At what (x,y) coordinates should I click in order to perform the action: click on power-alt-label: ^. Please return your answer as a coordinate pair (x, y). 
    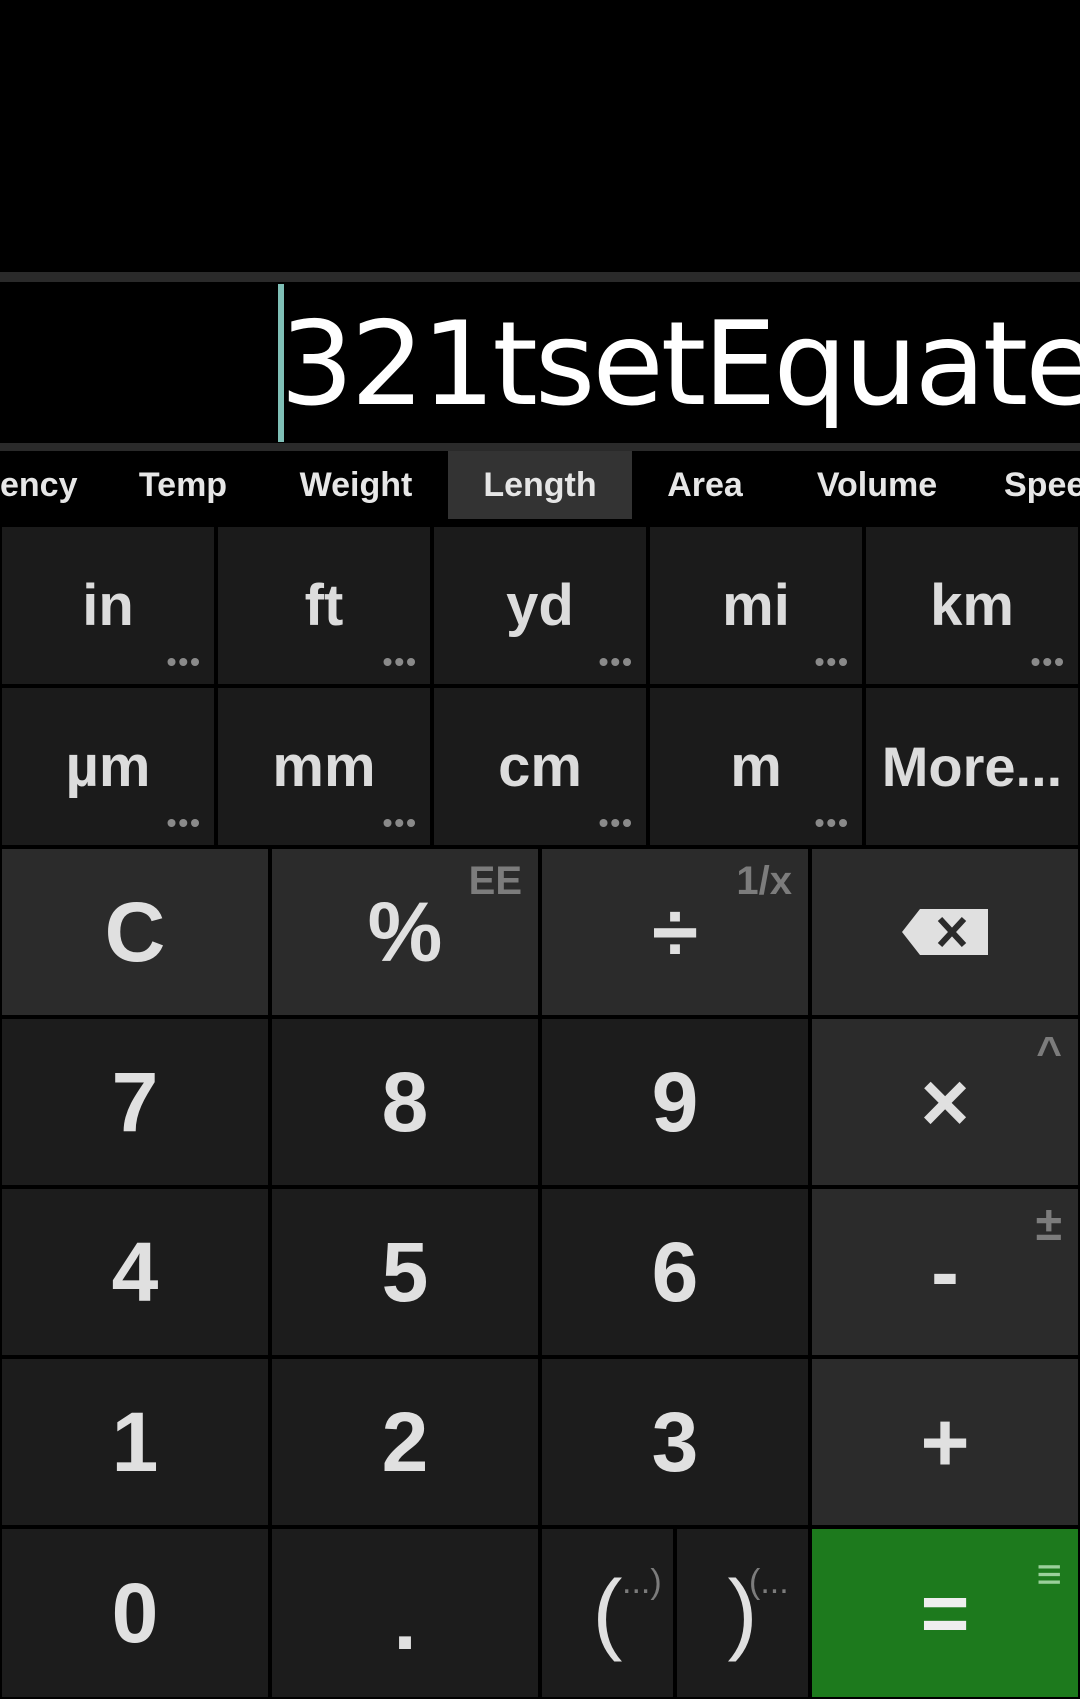
    Looking at the image, I should click on (1049, 1052).